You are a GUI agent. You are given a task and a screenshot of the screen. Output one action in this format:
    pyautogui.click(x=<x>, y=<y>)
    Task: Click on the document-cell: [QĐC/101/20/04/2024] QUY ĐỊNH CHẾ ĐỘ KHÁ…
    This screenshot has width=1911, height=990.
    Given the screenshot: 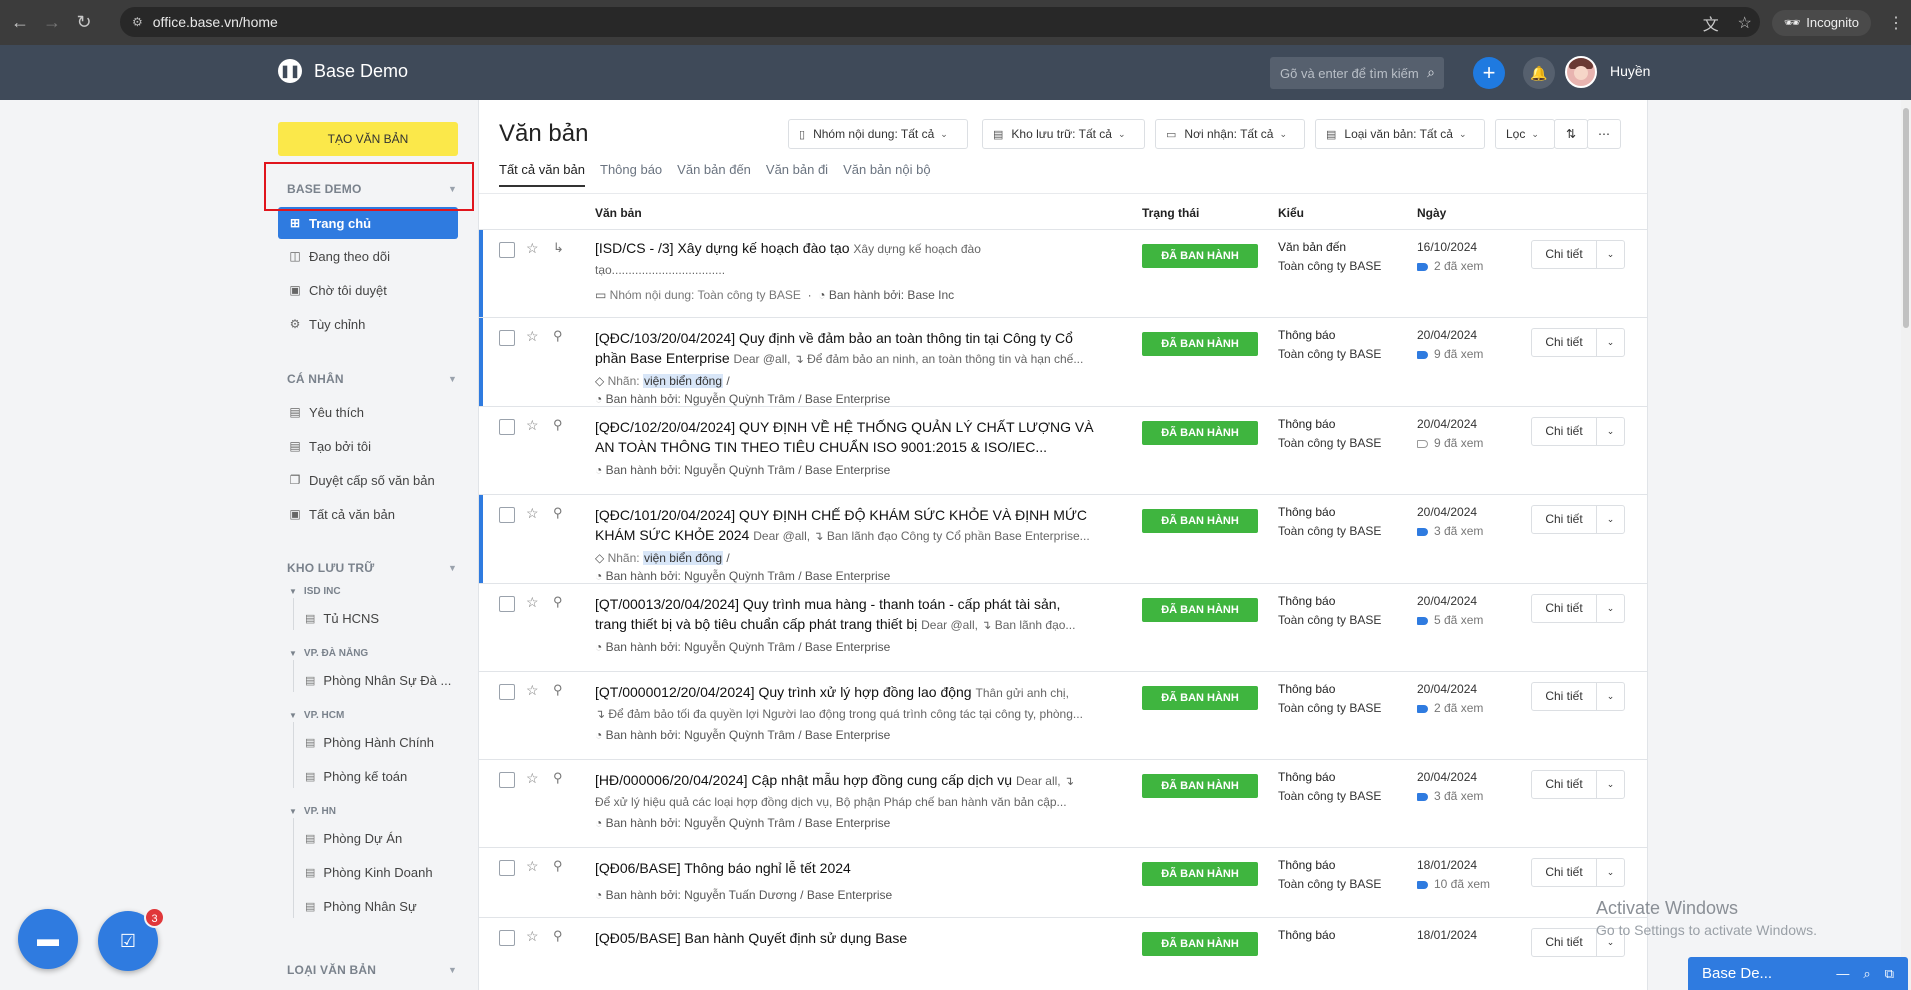 What is the action you would take?
    pyautogui.click(x=855, y=525)
    